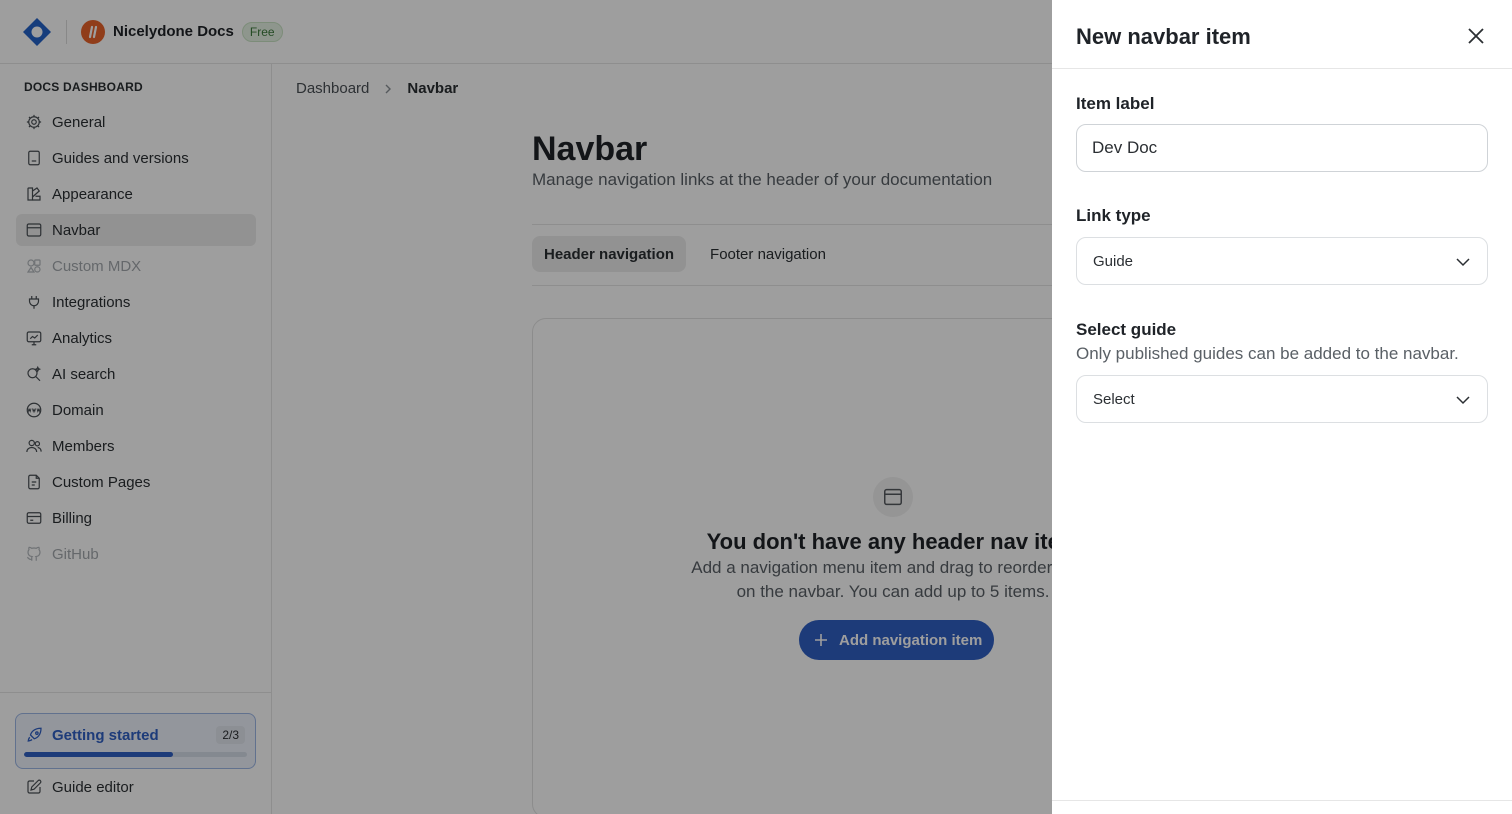  Describe the element at coordinates (1476, 36) in the screenshot. I see `close-icon` at that location.